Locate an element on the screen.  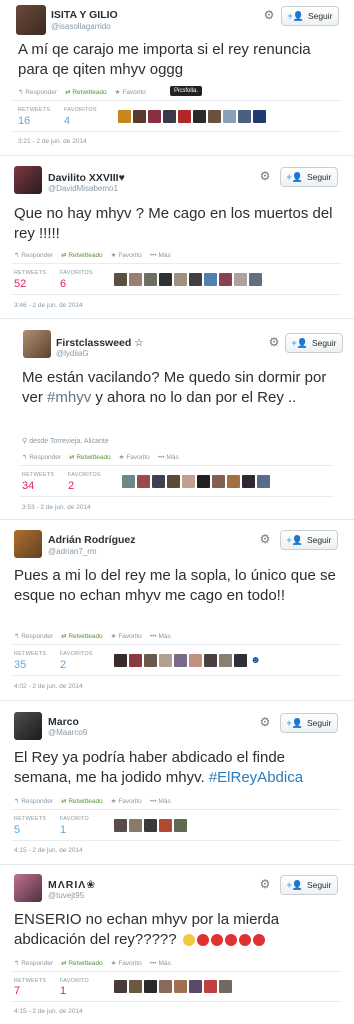
retweets-count: 7 is located at coordinates (17, 991).